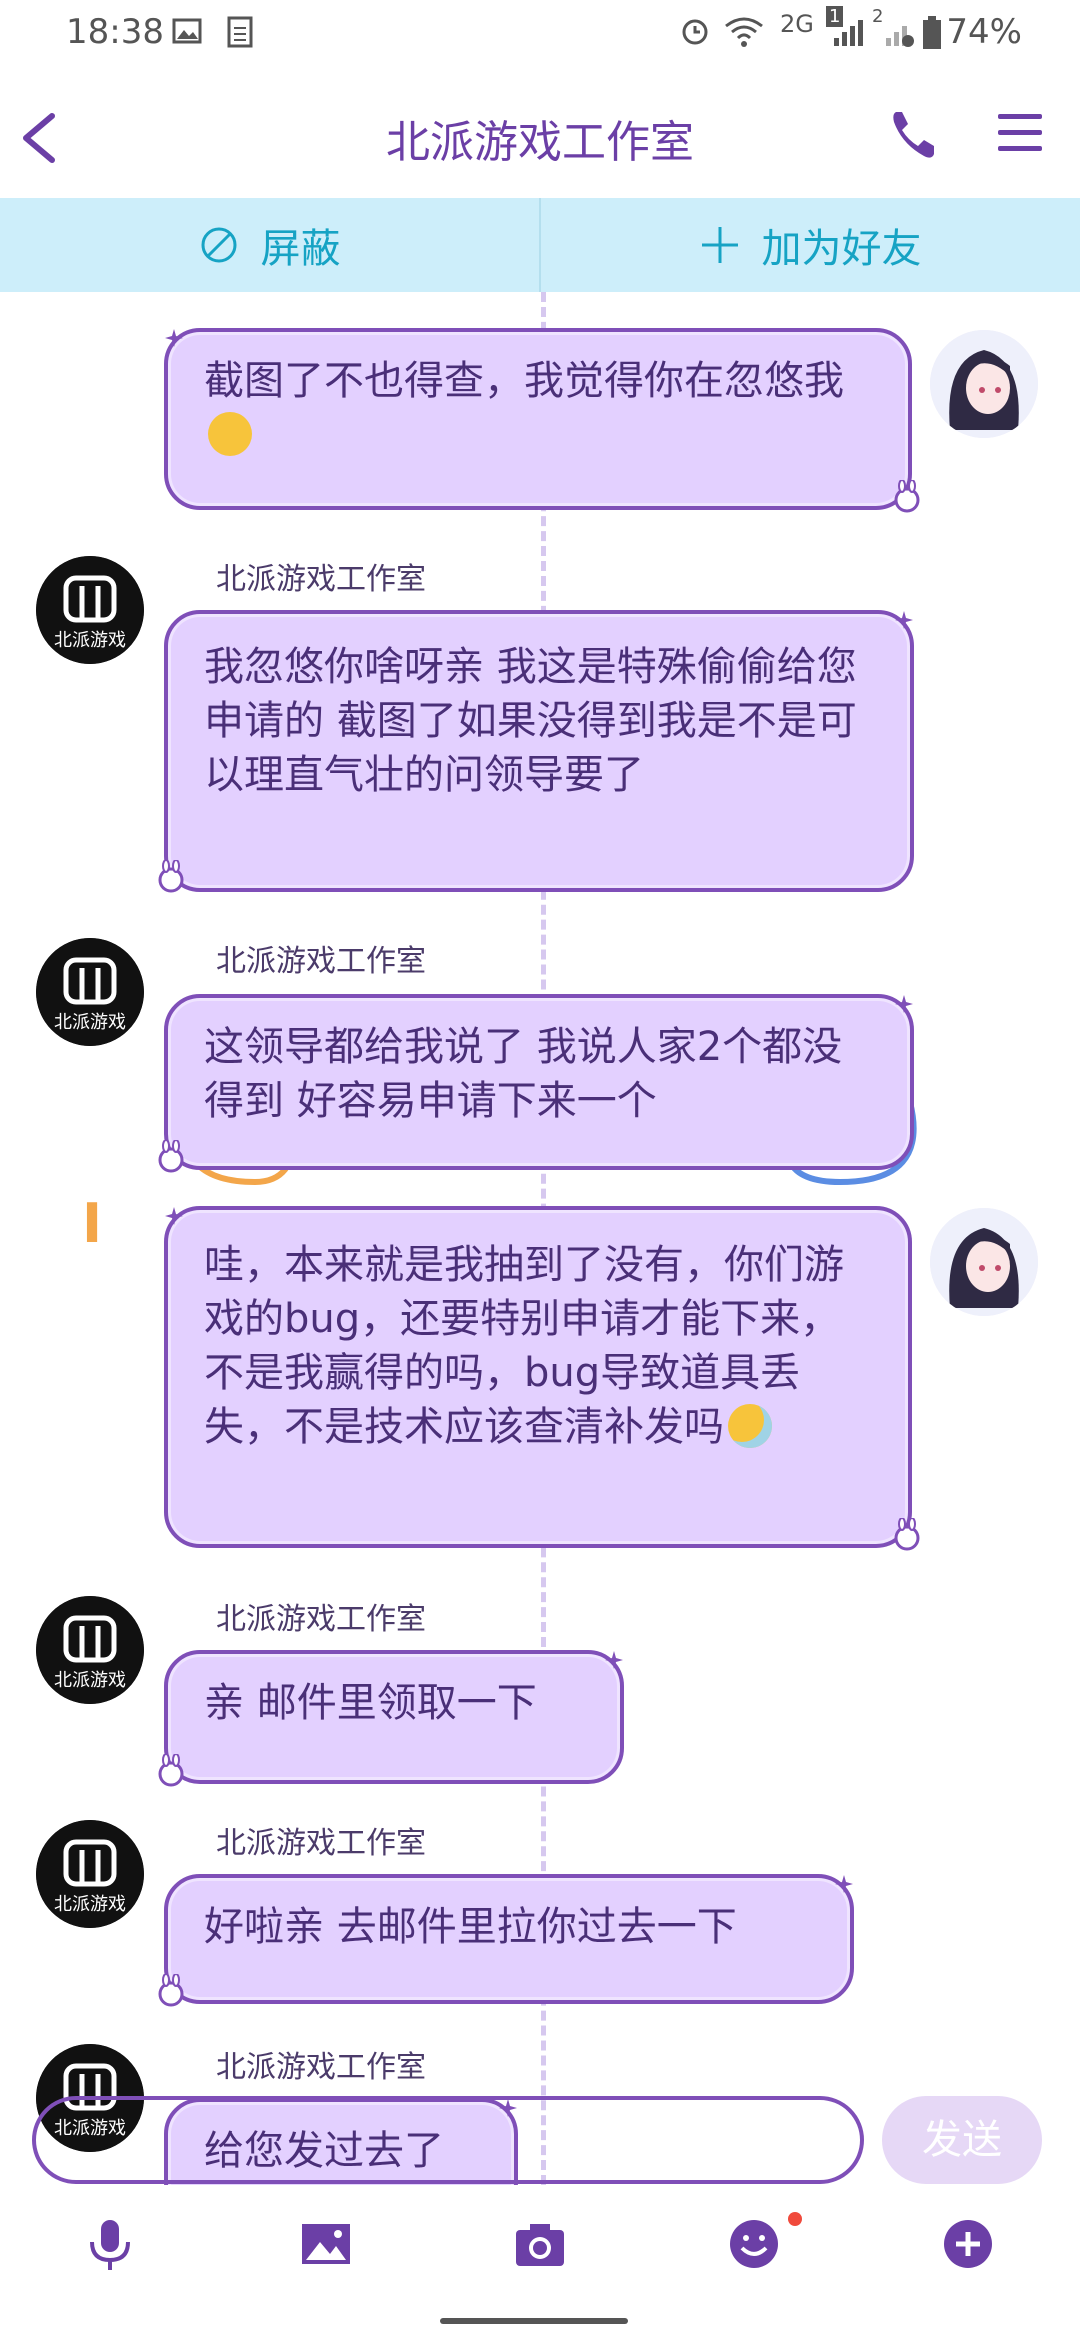 This screenshot has width=1080, height=2340. What do you see at coordinates (115, 32) in the screenshot?
I see `status-time: 18:38` at bounding box center [115, 32].